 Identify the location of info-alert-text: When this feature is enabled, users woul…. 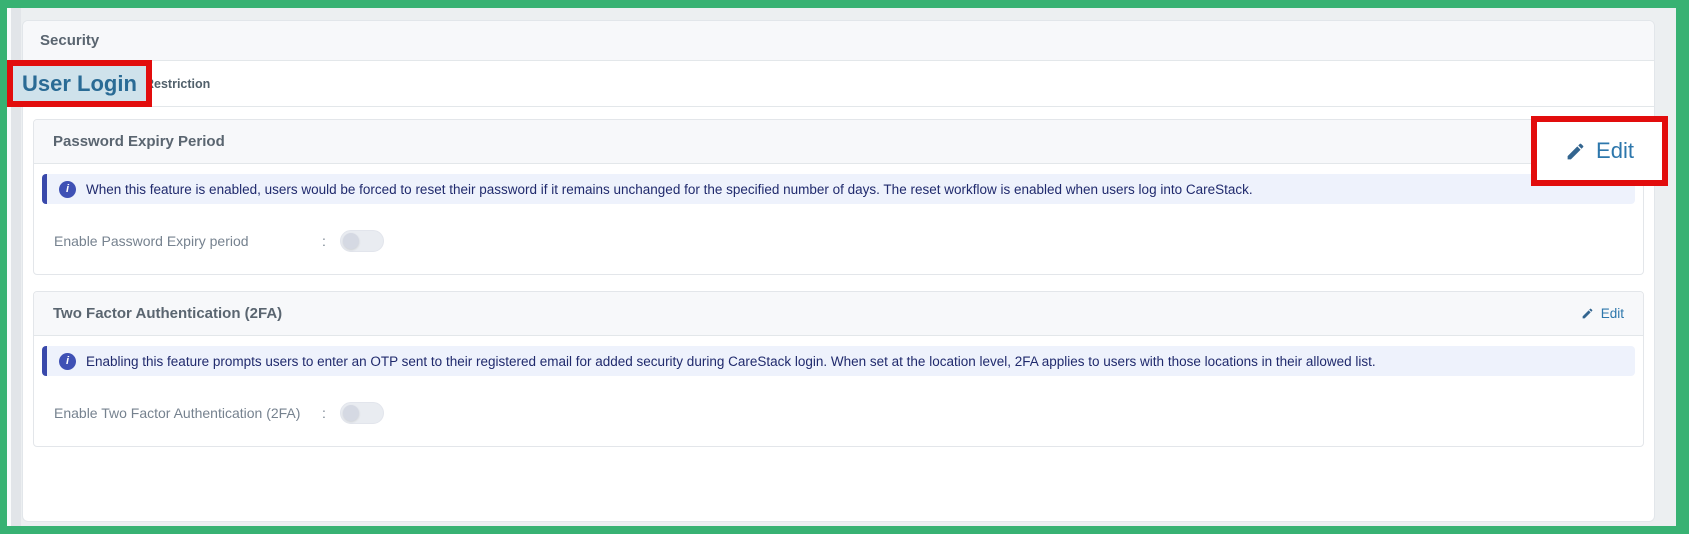
(669, 189).